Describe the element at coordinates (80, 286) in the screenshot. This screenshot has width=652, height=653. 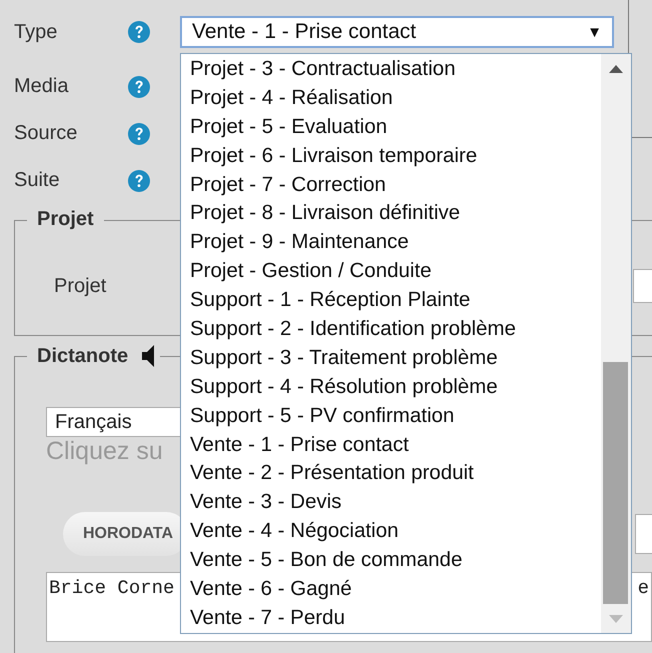
I see `projet-label: Projet` at that location.